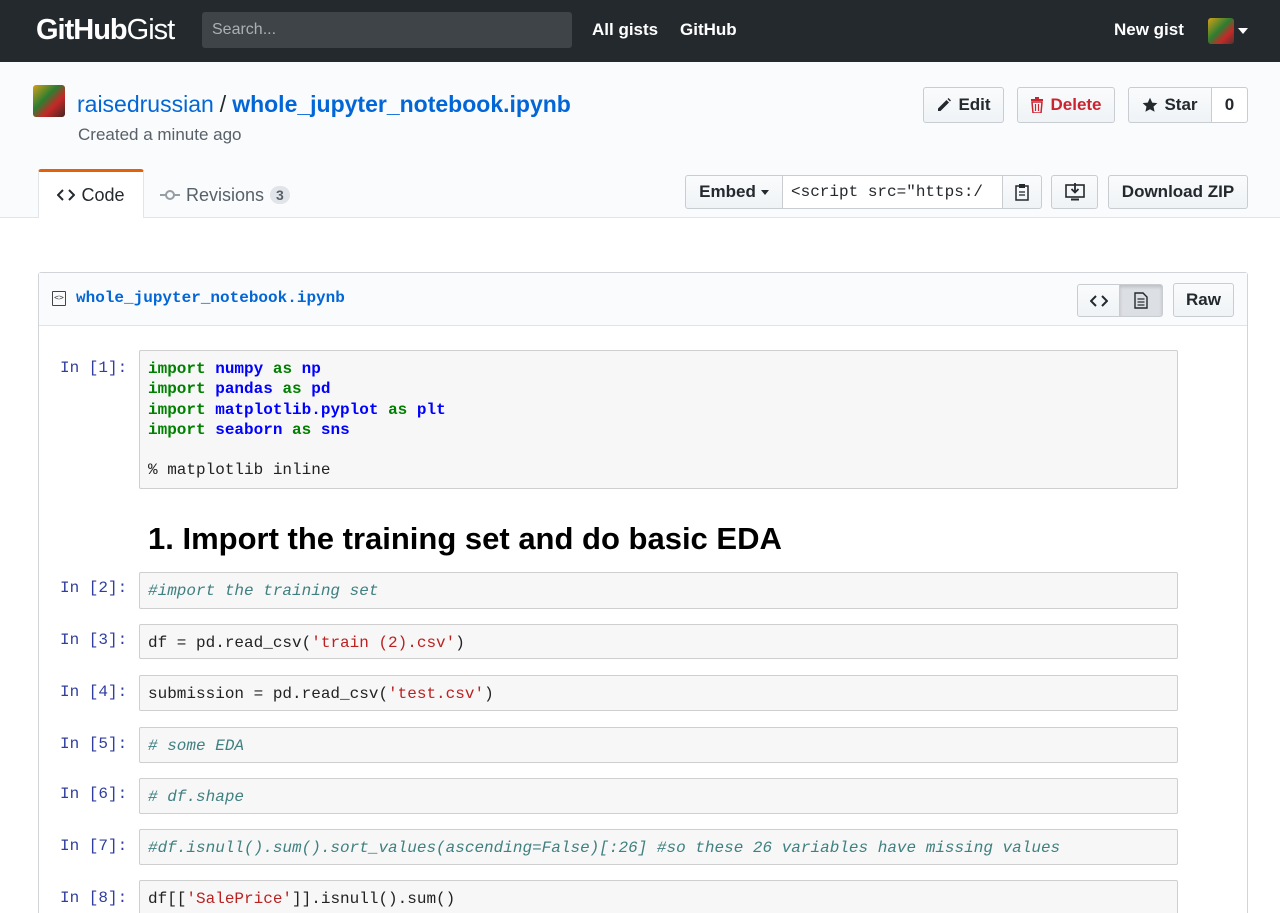 Image resolution: width=1280 pixels, height=913 pixels. Describe the element at coordinates (94, 692) in the screenshot. I see `cell-prompt-4: In [4]:` at that location.